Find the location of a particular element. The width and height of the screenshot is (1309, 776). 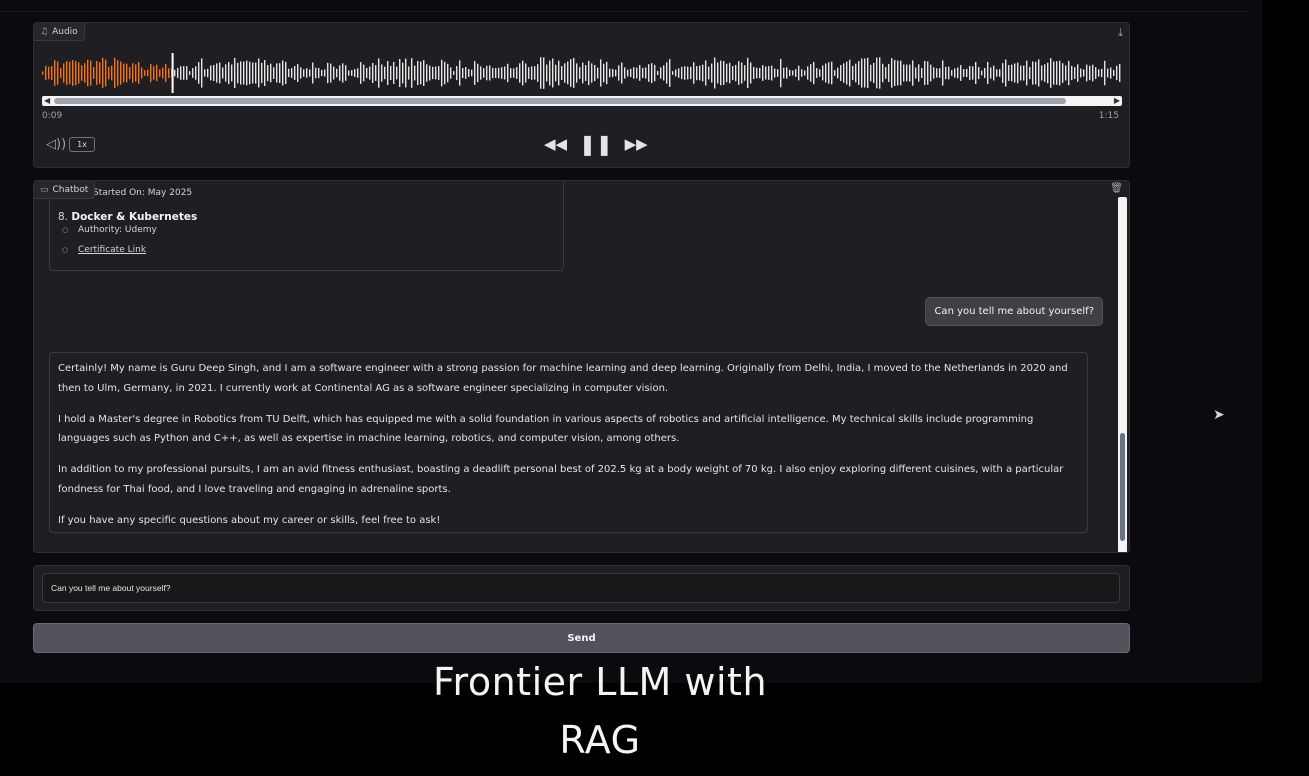

pause-icon: ❚❚ is located at coordinates (596, 144).